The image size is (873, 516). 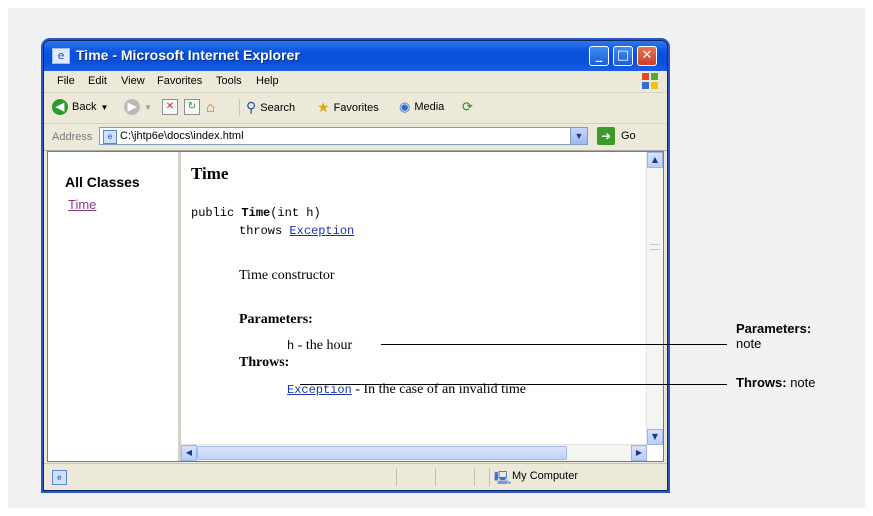 I want to click on horizontal-scrollbar: ◀ ▶, so click(x=414, y=452).